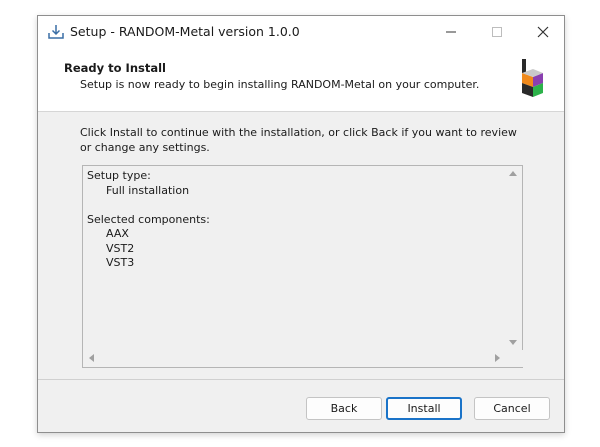 The image size is (600, 447). Describe the element at coordinates (91, 358) in the screenshot. I see `scroll-left-icon` at that location.